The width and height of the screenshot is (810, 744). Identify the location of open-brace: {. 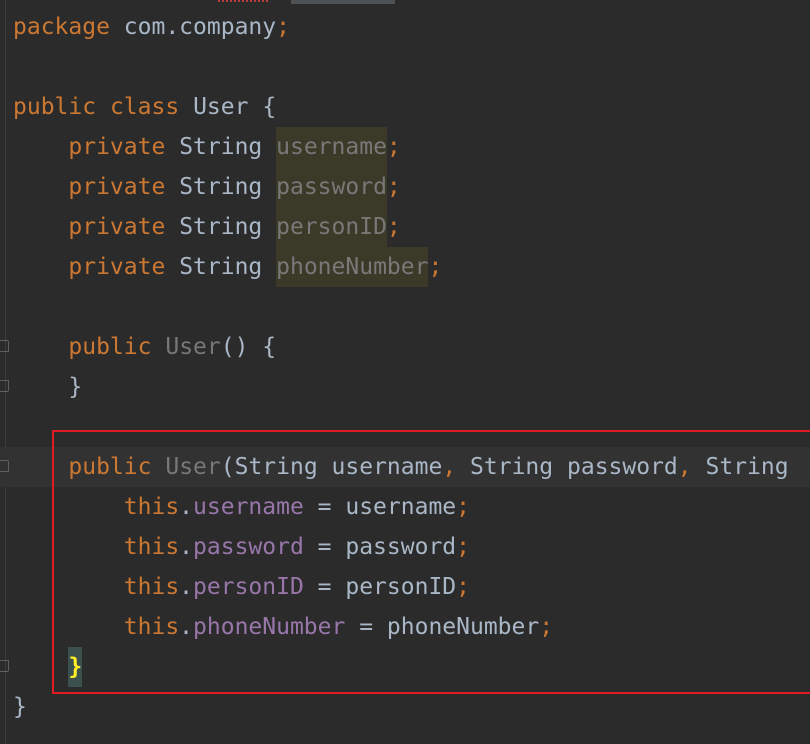
(269, 107).